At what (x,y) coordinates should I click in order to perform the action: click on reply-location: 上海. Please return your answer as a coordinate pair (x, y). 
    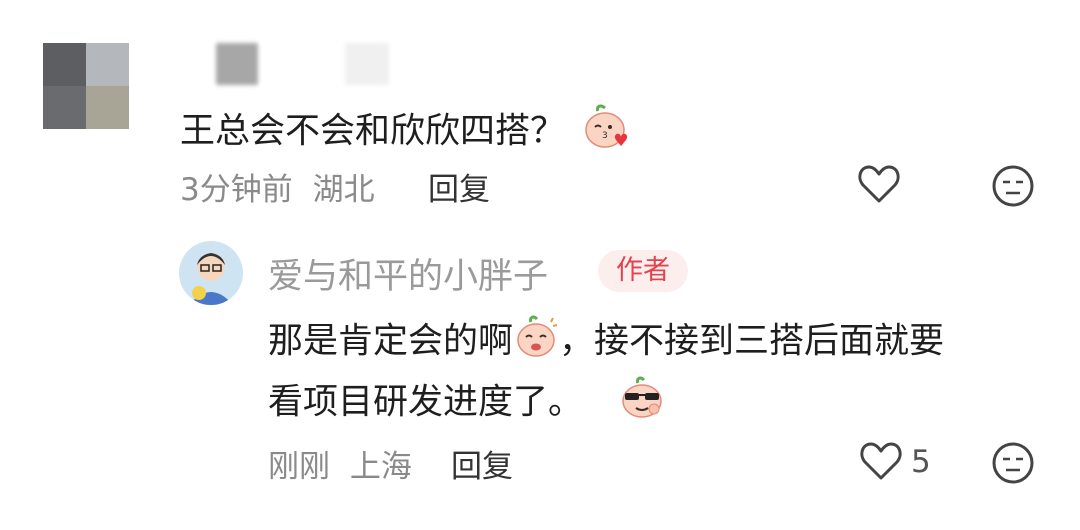
    Looking at the image, I should click on (380, 467).